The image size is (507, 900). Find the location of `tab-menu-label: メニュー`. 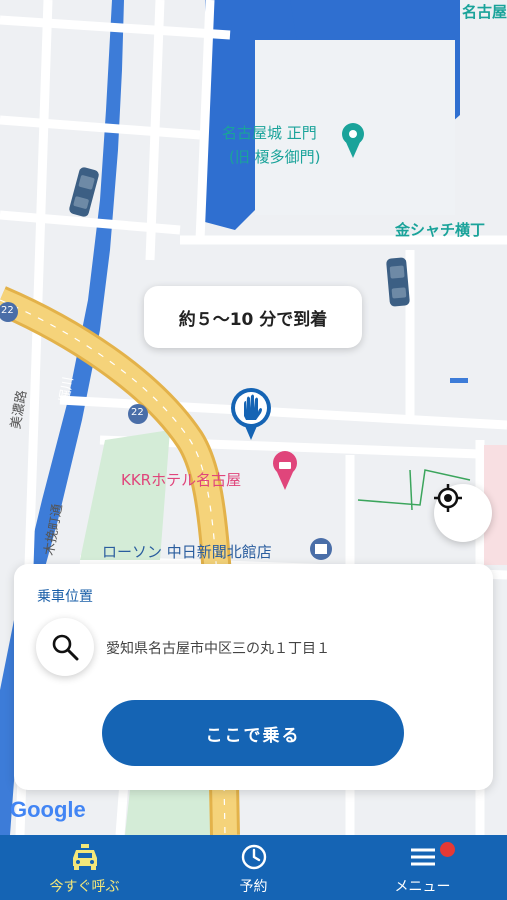

tab-menu-label: メニュー is located at coordinates (422, 887).